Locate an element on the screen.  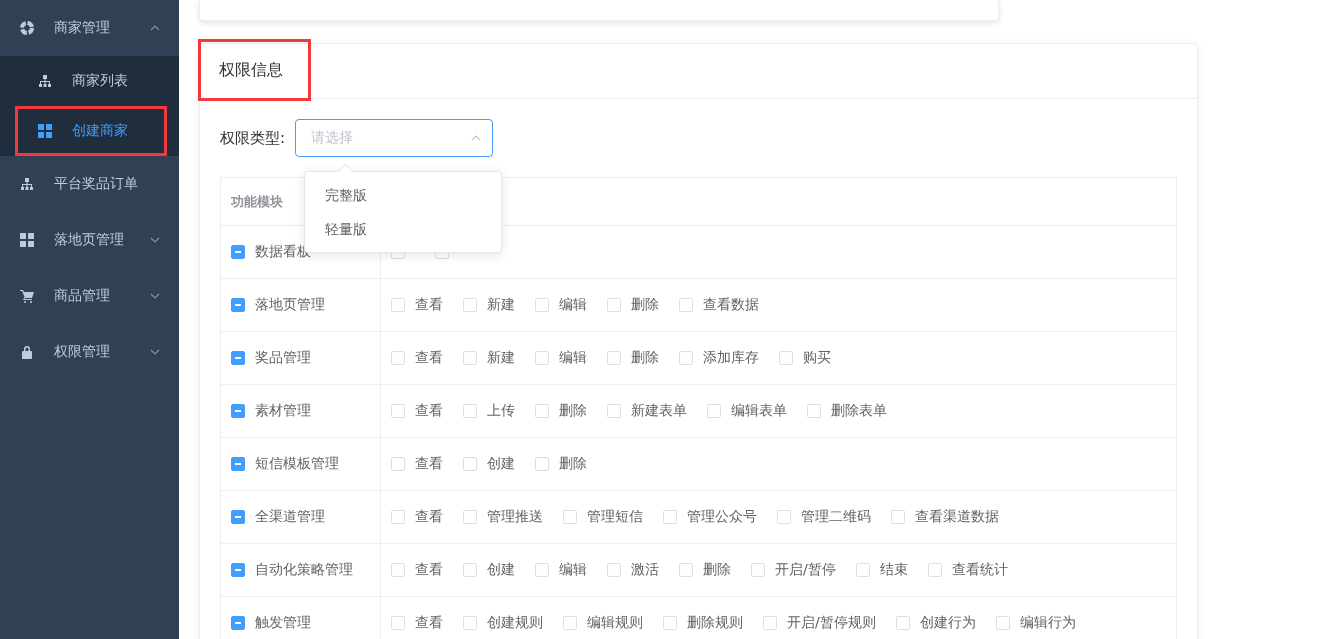
permission-checkbox: 管理推送 is located at coordinates (503, 517).